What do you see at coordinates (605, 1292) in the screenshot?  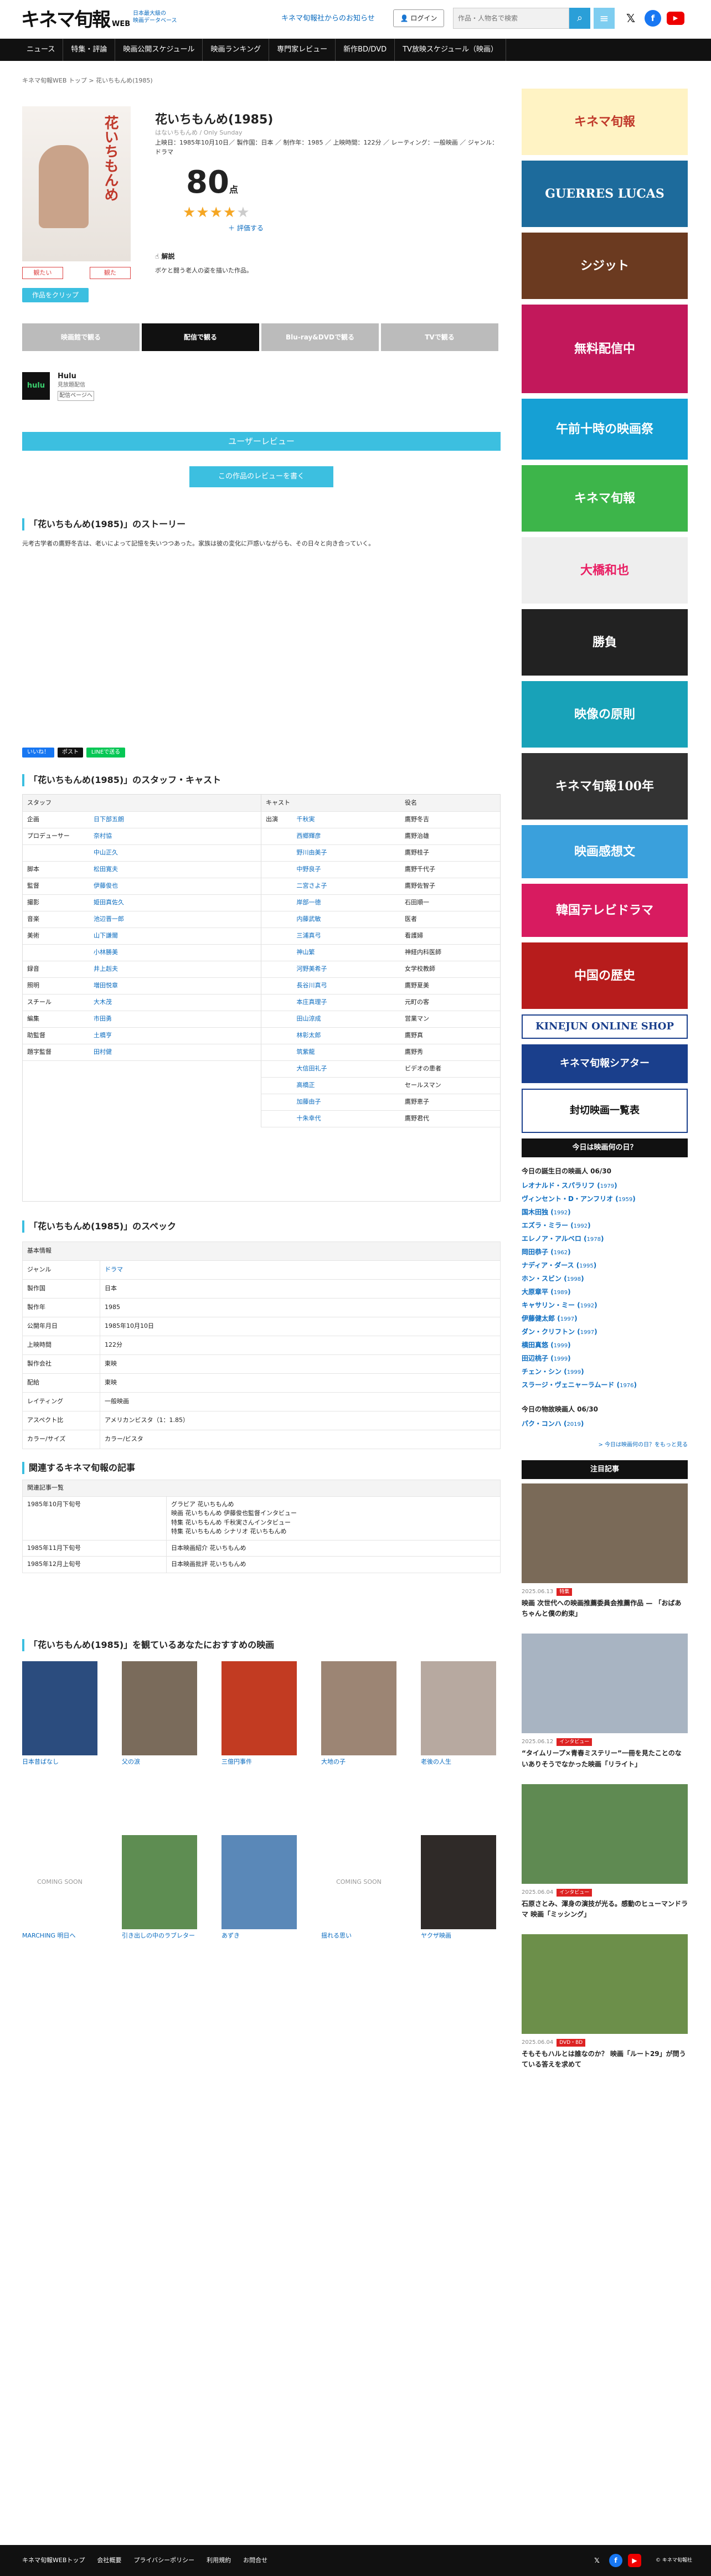 I see `person-item: 大原章平 (1989)` at bounding box center [605, 1292].